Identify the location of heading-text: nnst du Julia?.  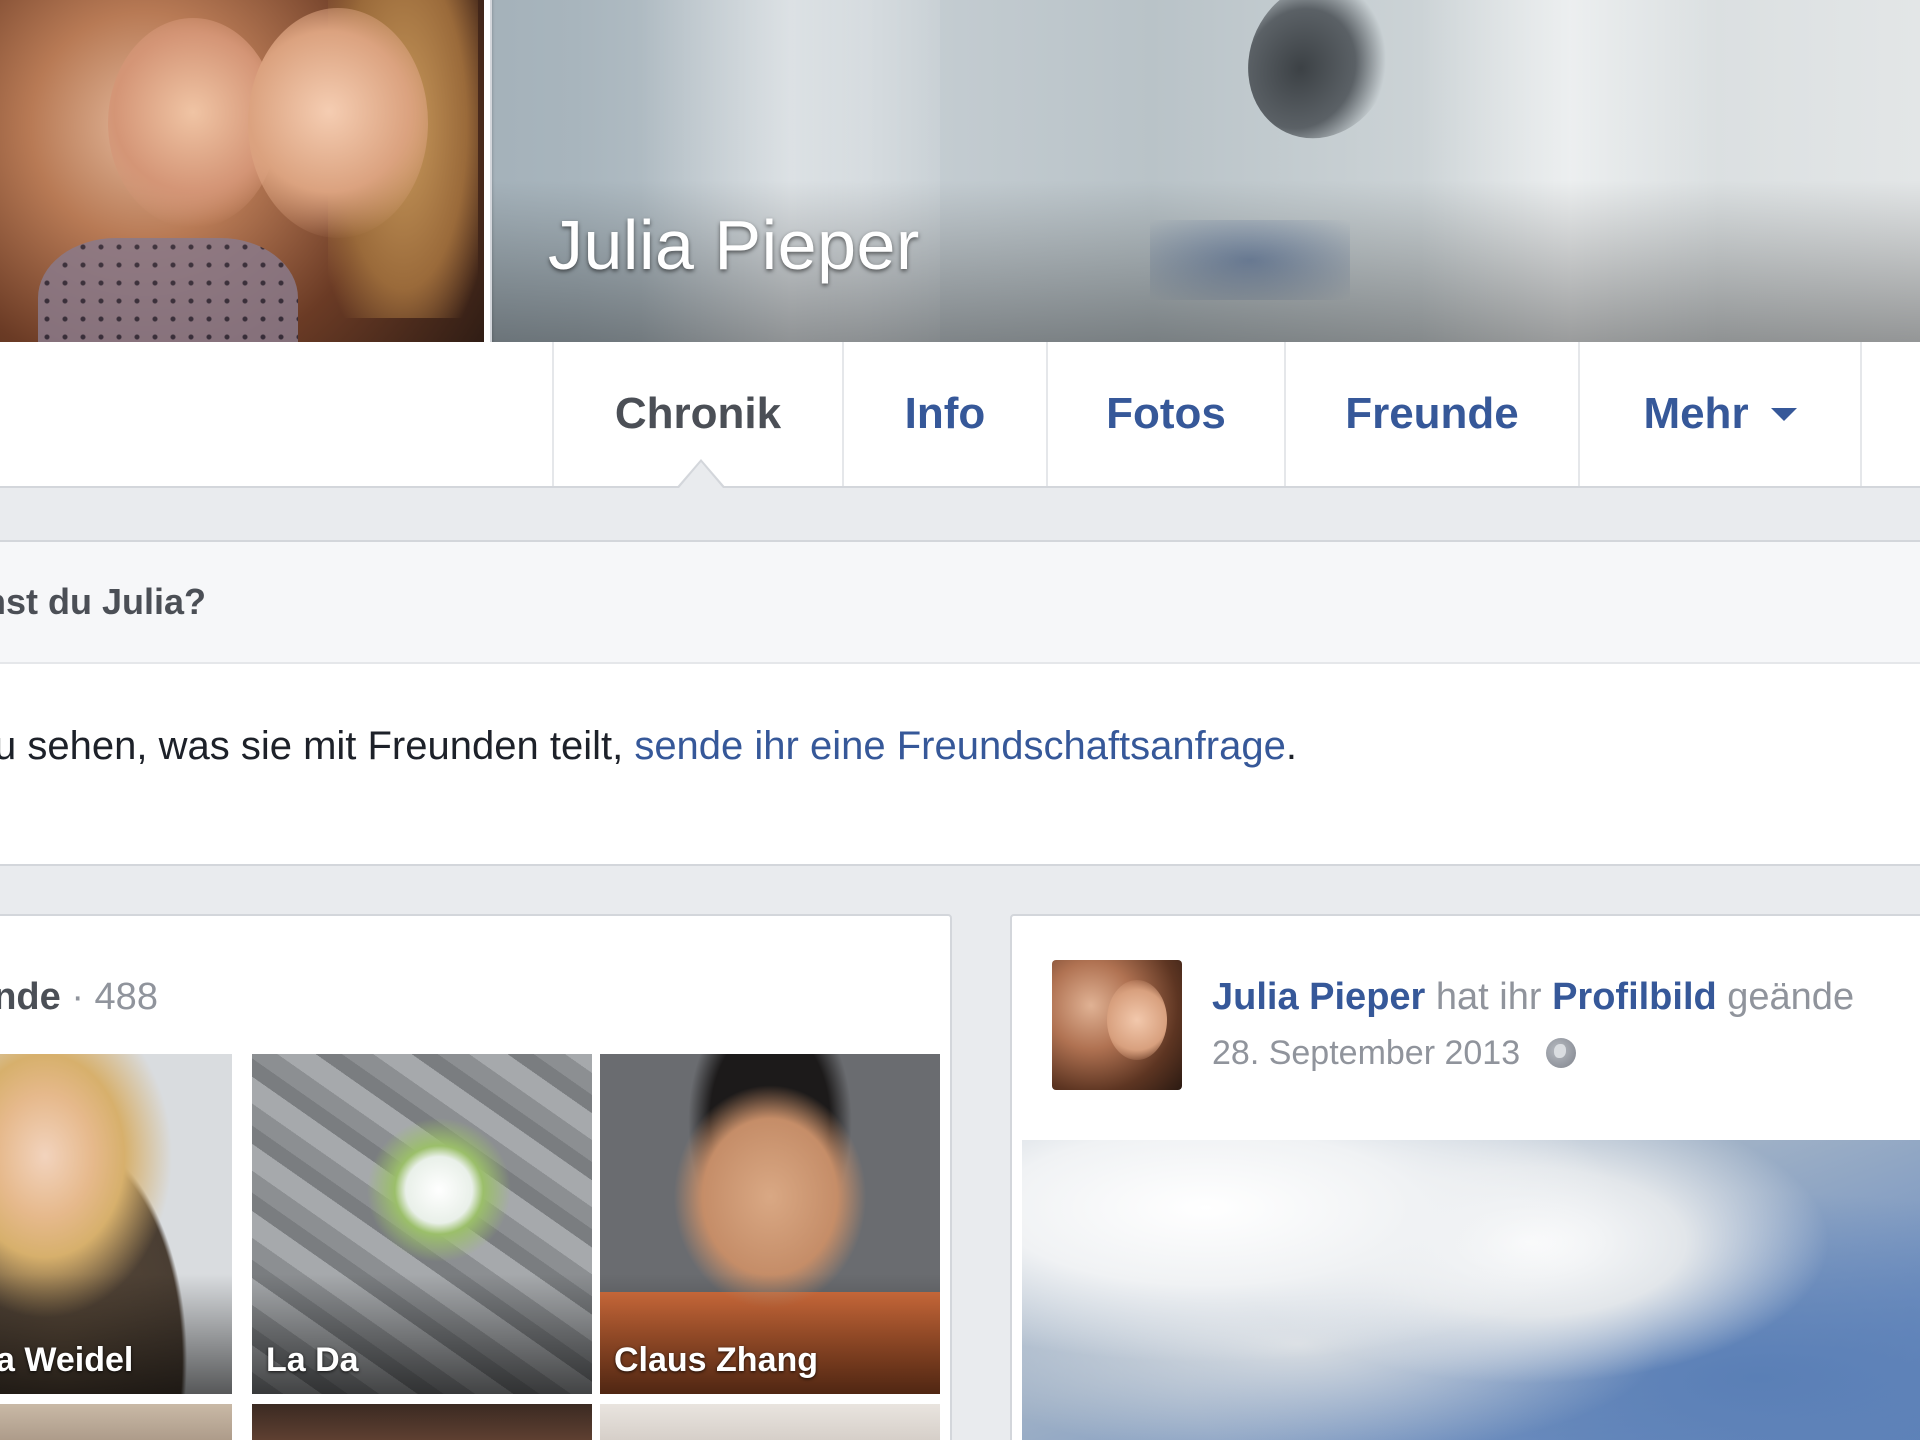
(103, 601).